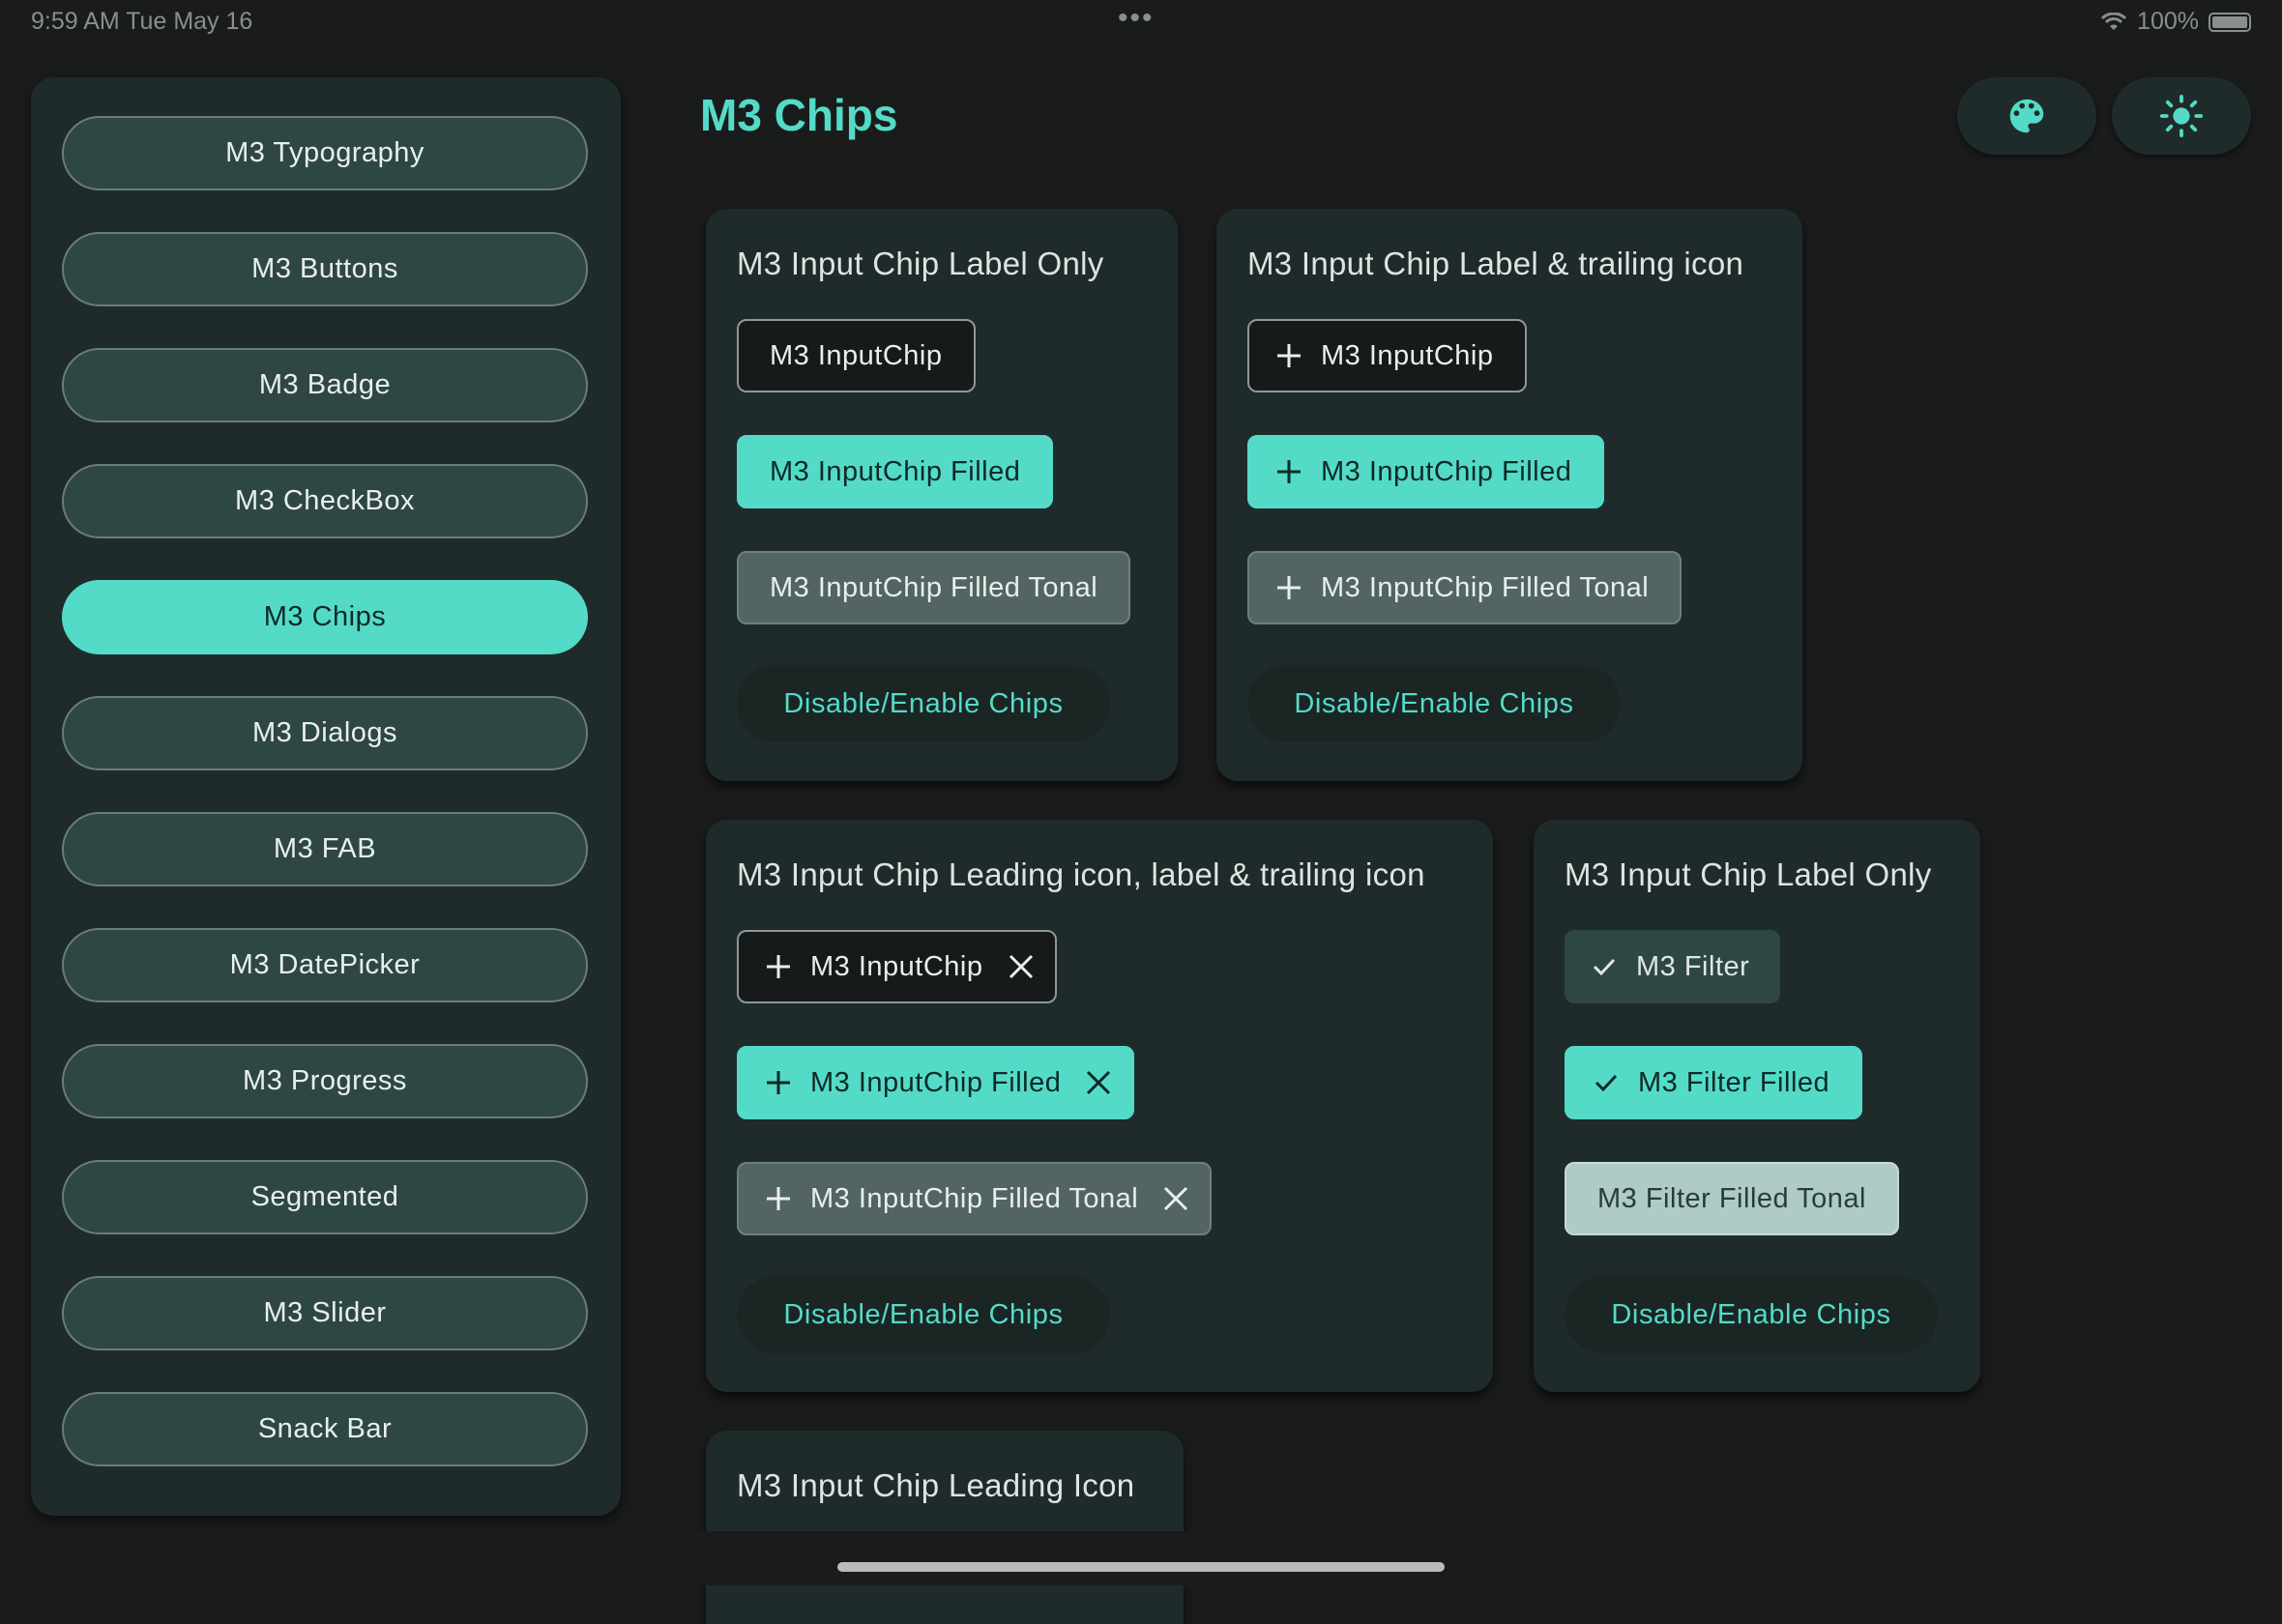 The image size is (2282, 1624). Describe the element at coordinates (2113, 21) in the screenshot. I see `wifi-icon` at that location.